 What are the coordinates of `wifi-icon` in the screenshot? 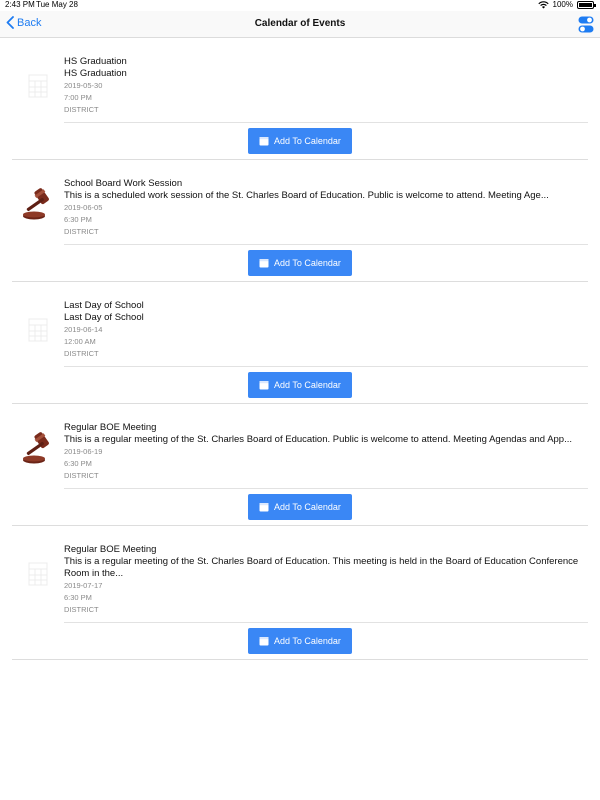 It's located at (543, 4).